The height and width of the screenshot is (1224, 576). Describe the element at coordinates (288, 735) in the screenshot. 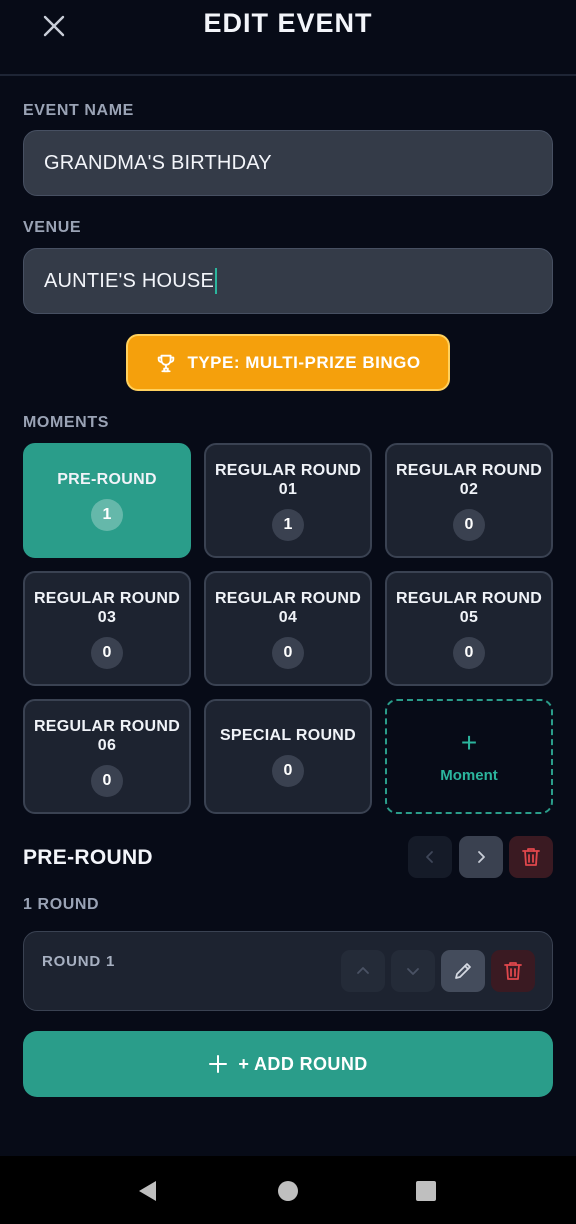

I see `moment-name: SPECIAL ROUND` at that location.